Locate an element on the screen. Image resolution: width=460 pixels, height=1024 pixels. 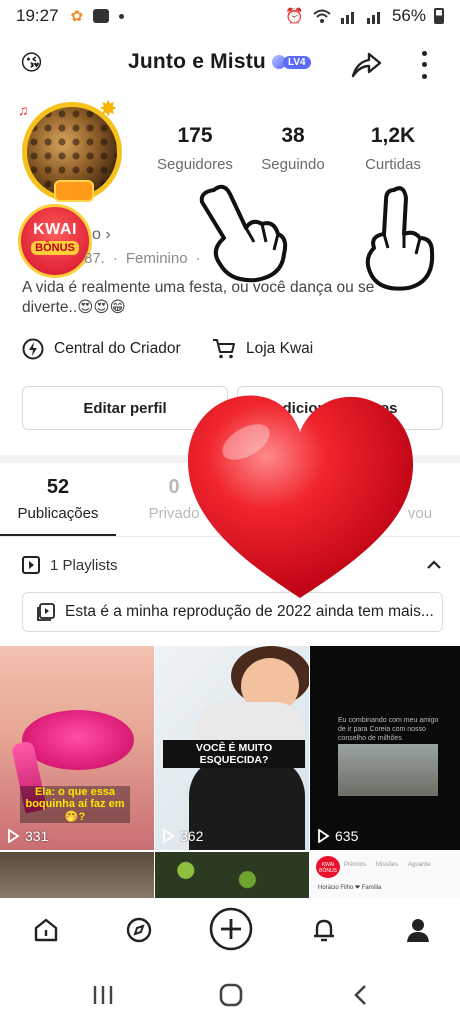
system-navigation is located at coordinates (230, 994).